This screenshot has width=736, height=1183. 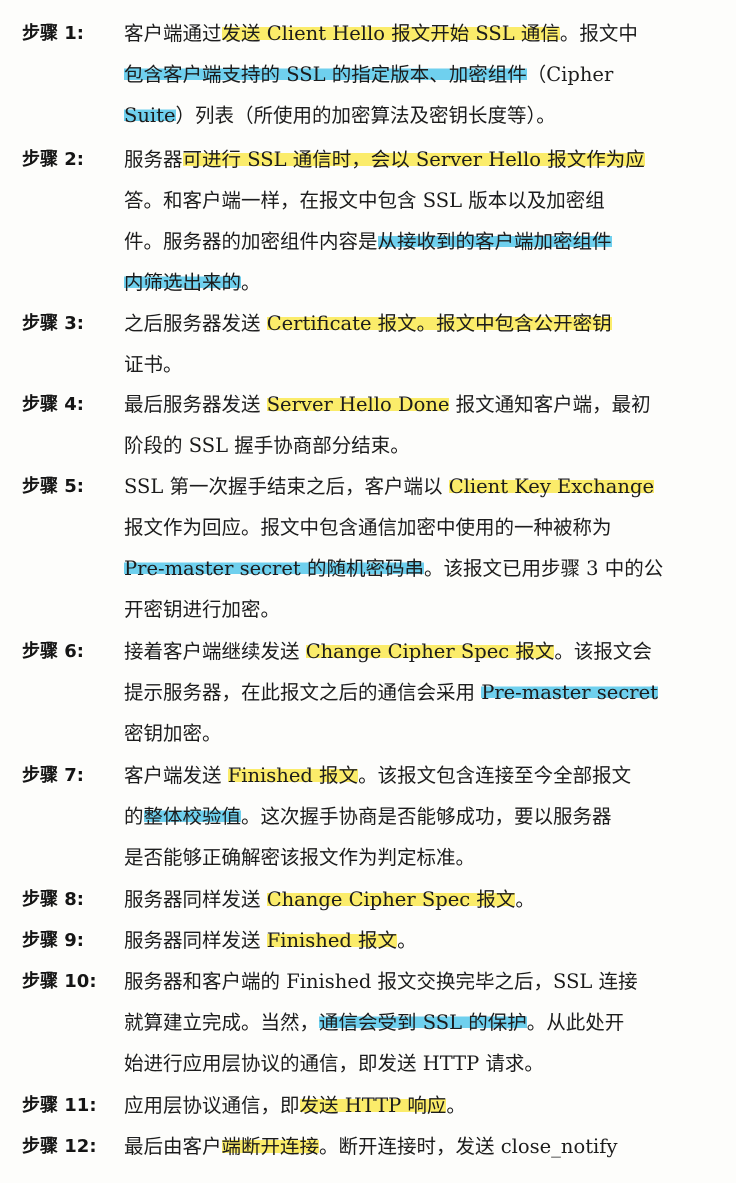 What do you see at coordinates (53, 486) in the screenshot?
I see `step-label: 步骤 5:` at bounding box center [53, 486].